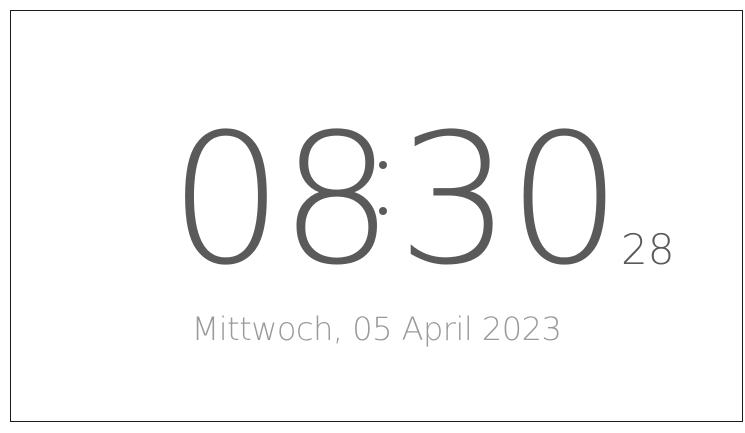 The image size is (745, 433). What do you see at coordinates (383, 211) in the screenshot?
I see `separator-dot-bottom` at bounding box center [383, 211].